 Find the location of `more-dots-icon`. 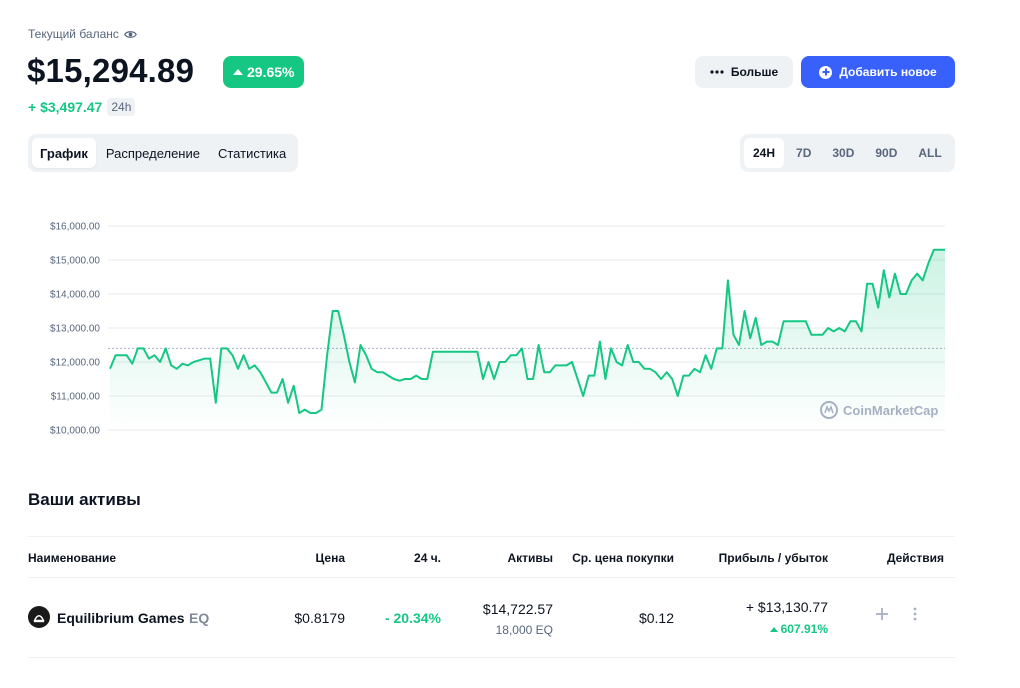

more-dots-icon is located at coordinates (717, 72).